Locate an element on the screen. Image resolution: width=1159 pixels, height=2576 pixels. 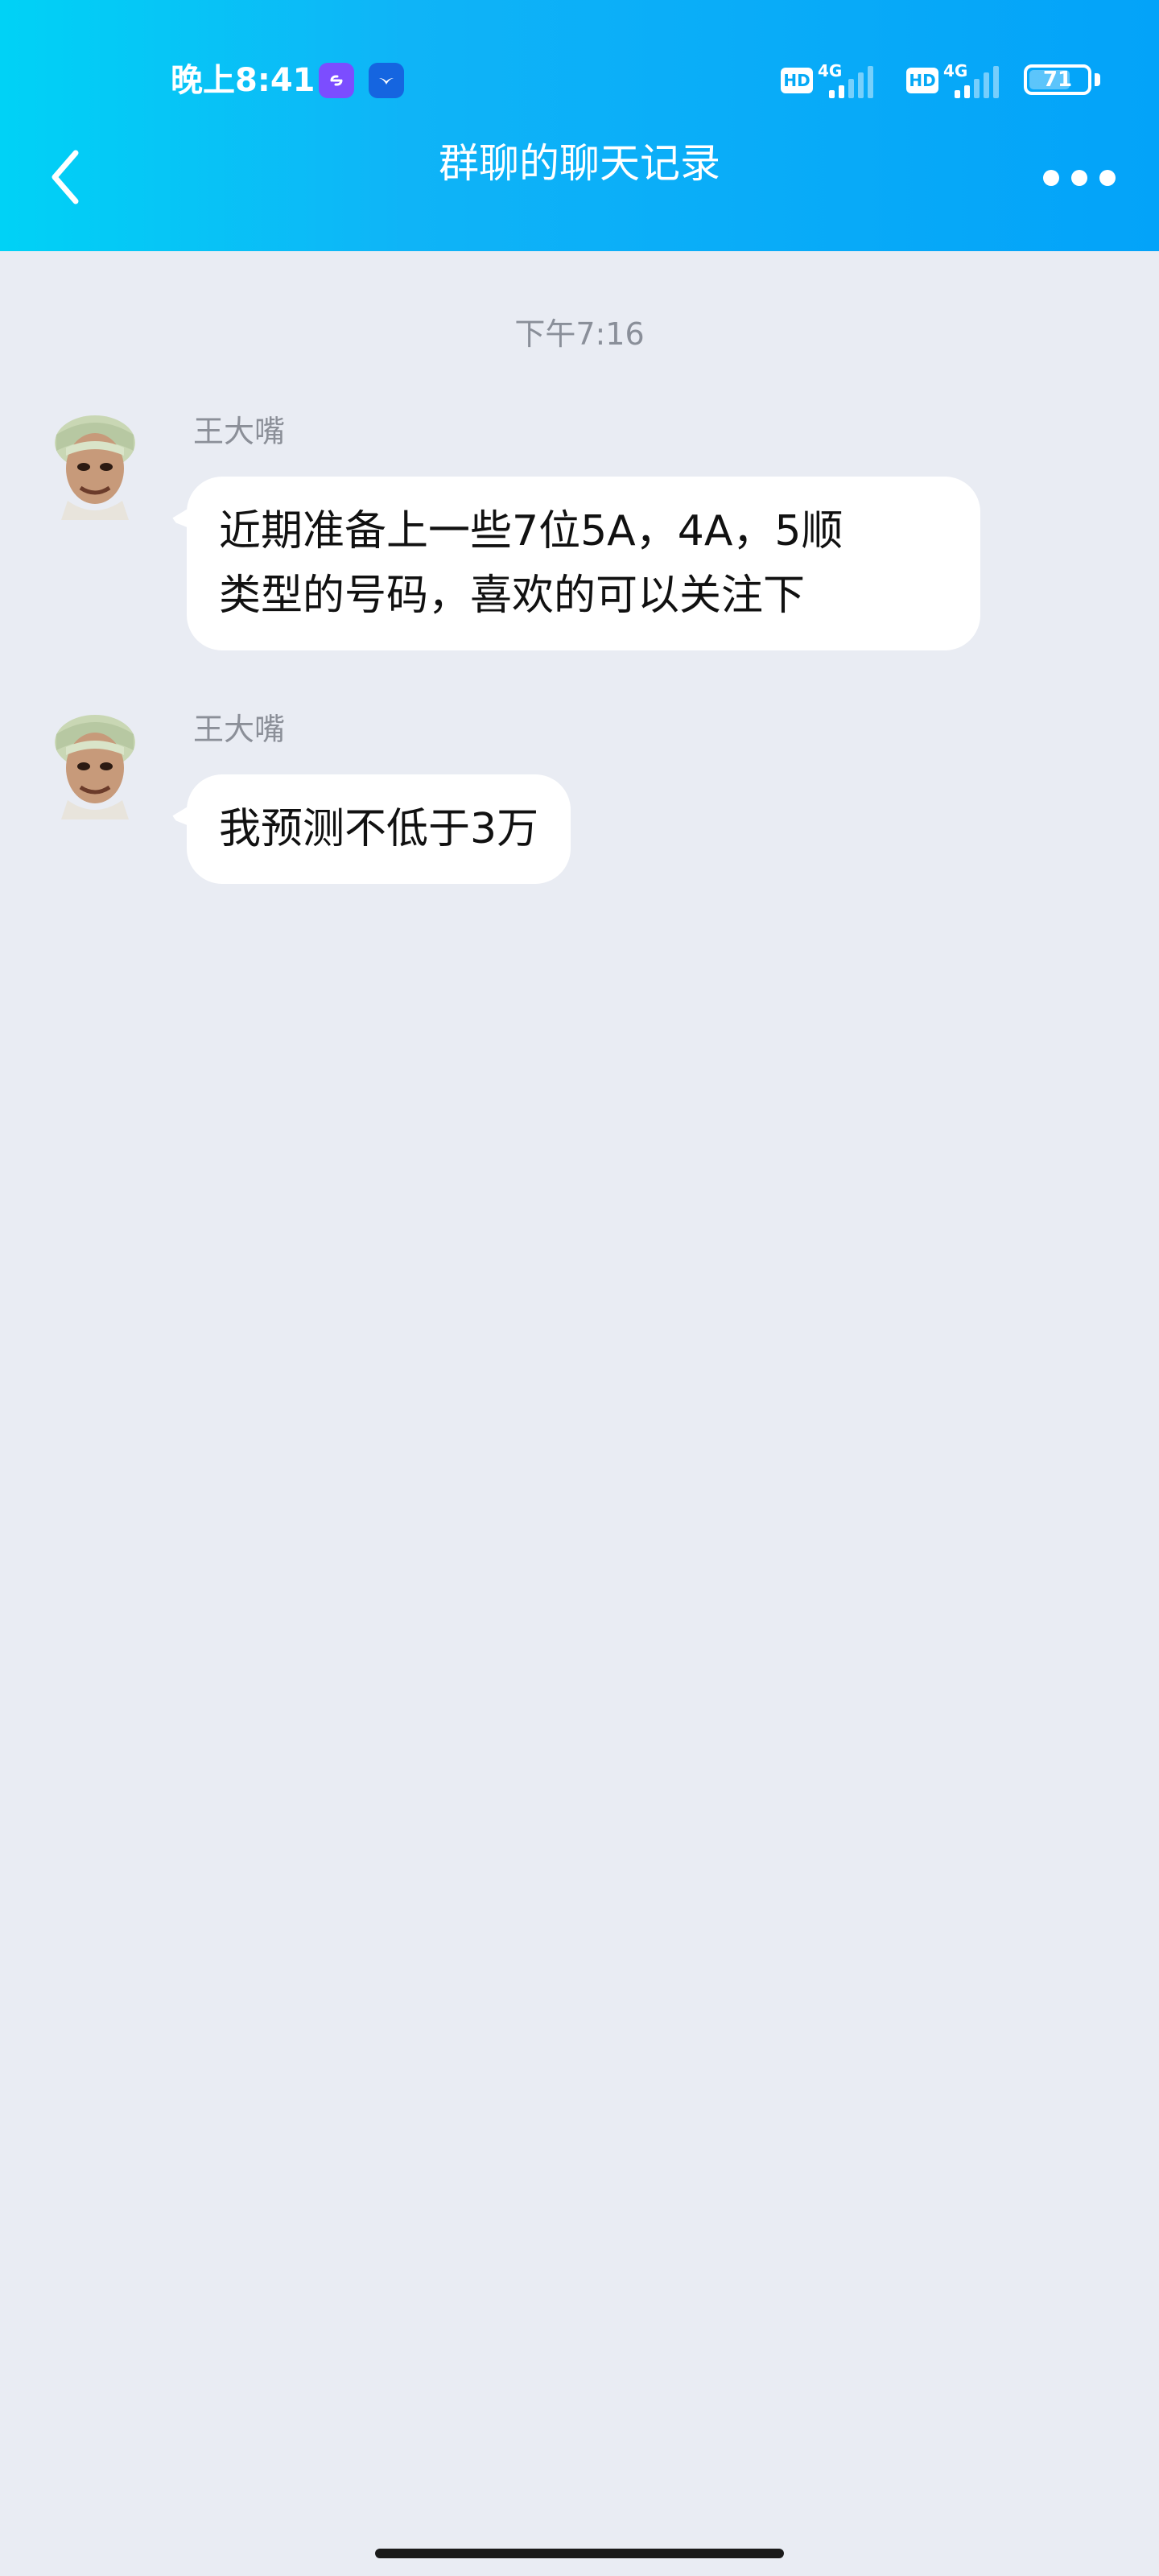
sim1-signal: HD 4G is located at coordinates (833, 80).